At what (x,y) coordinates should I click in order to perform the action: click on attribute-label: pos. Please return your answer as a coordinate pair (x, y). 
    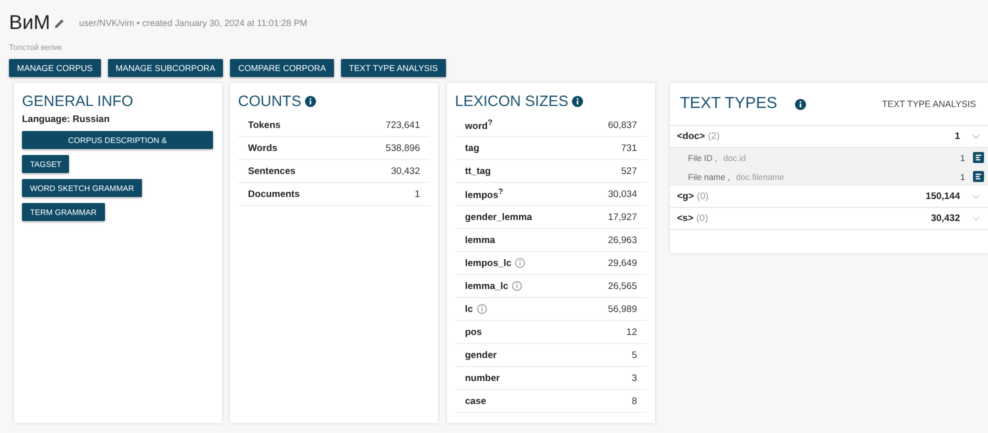
    Looking at the image, I should click on (473, 332).